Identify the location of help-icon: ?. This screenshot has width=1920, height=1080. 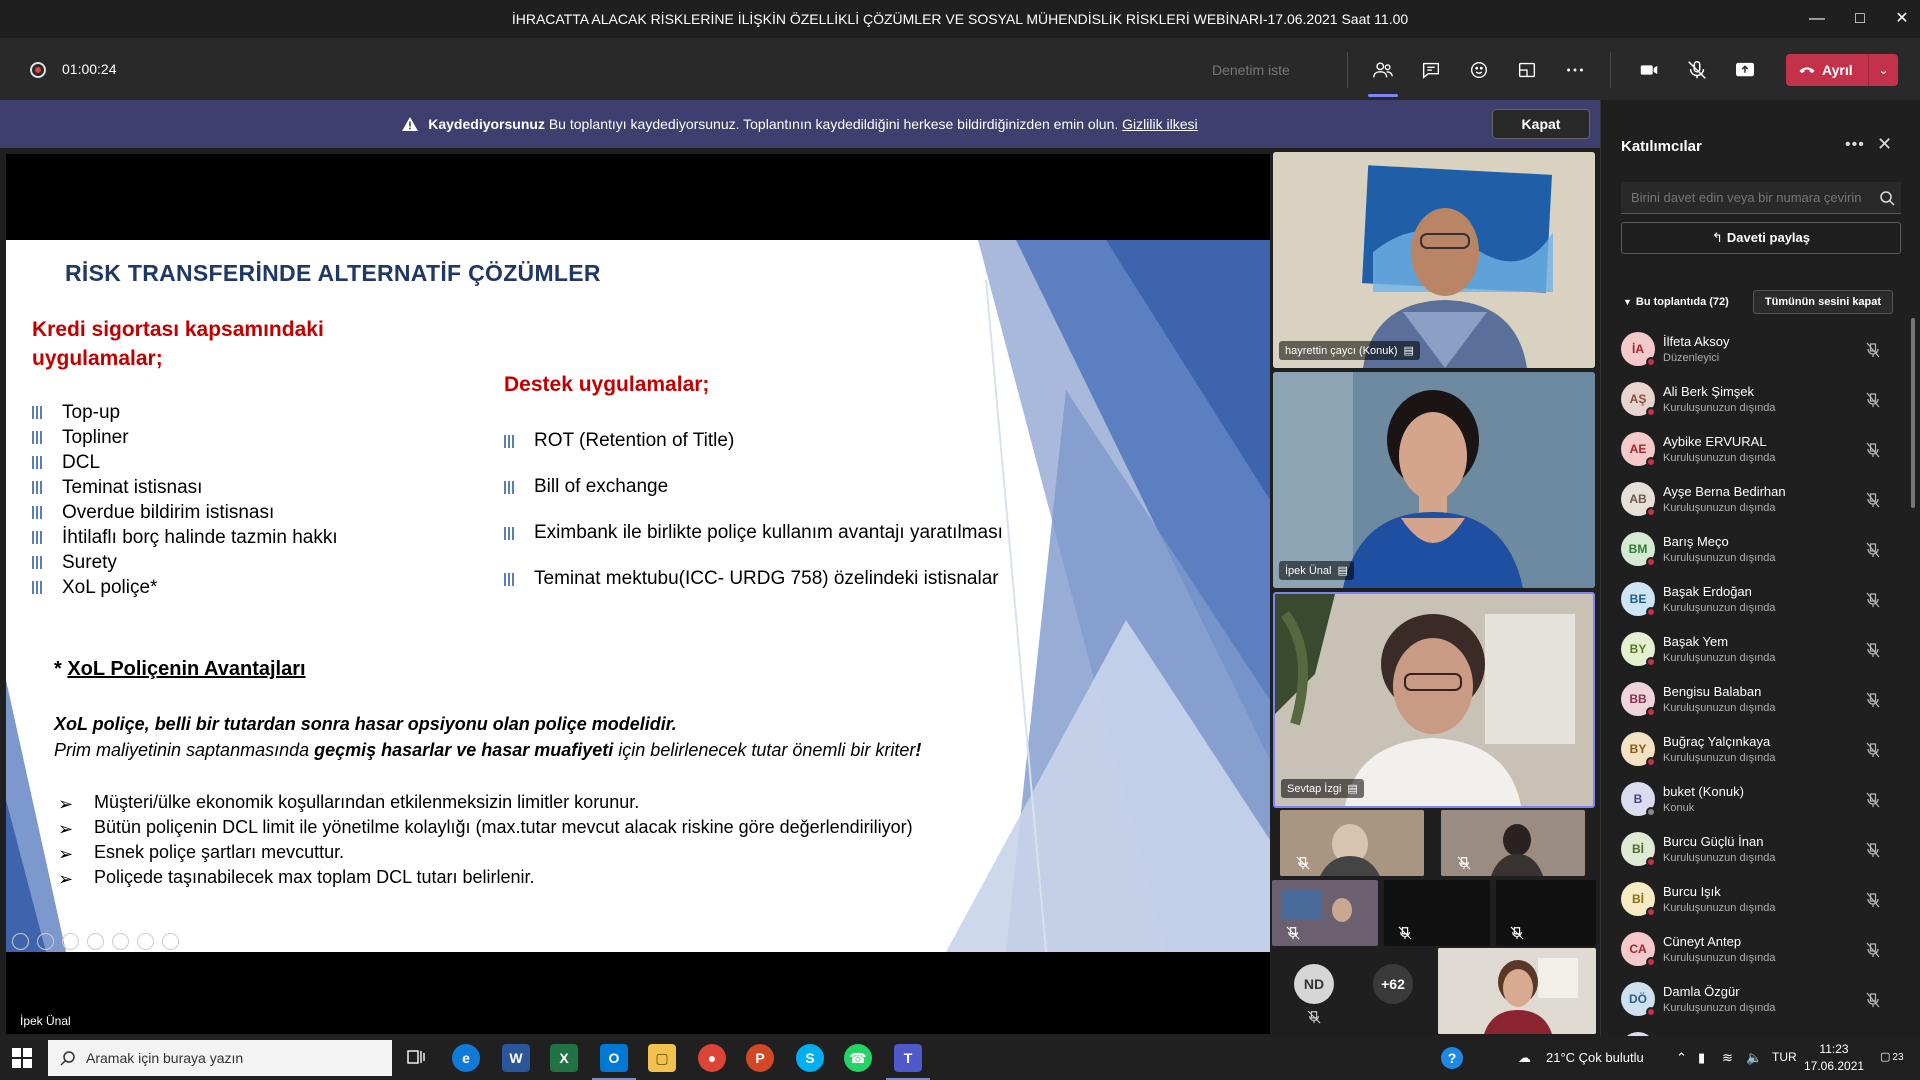
(1452, 1058).